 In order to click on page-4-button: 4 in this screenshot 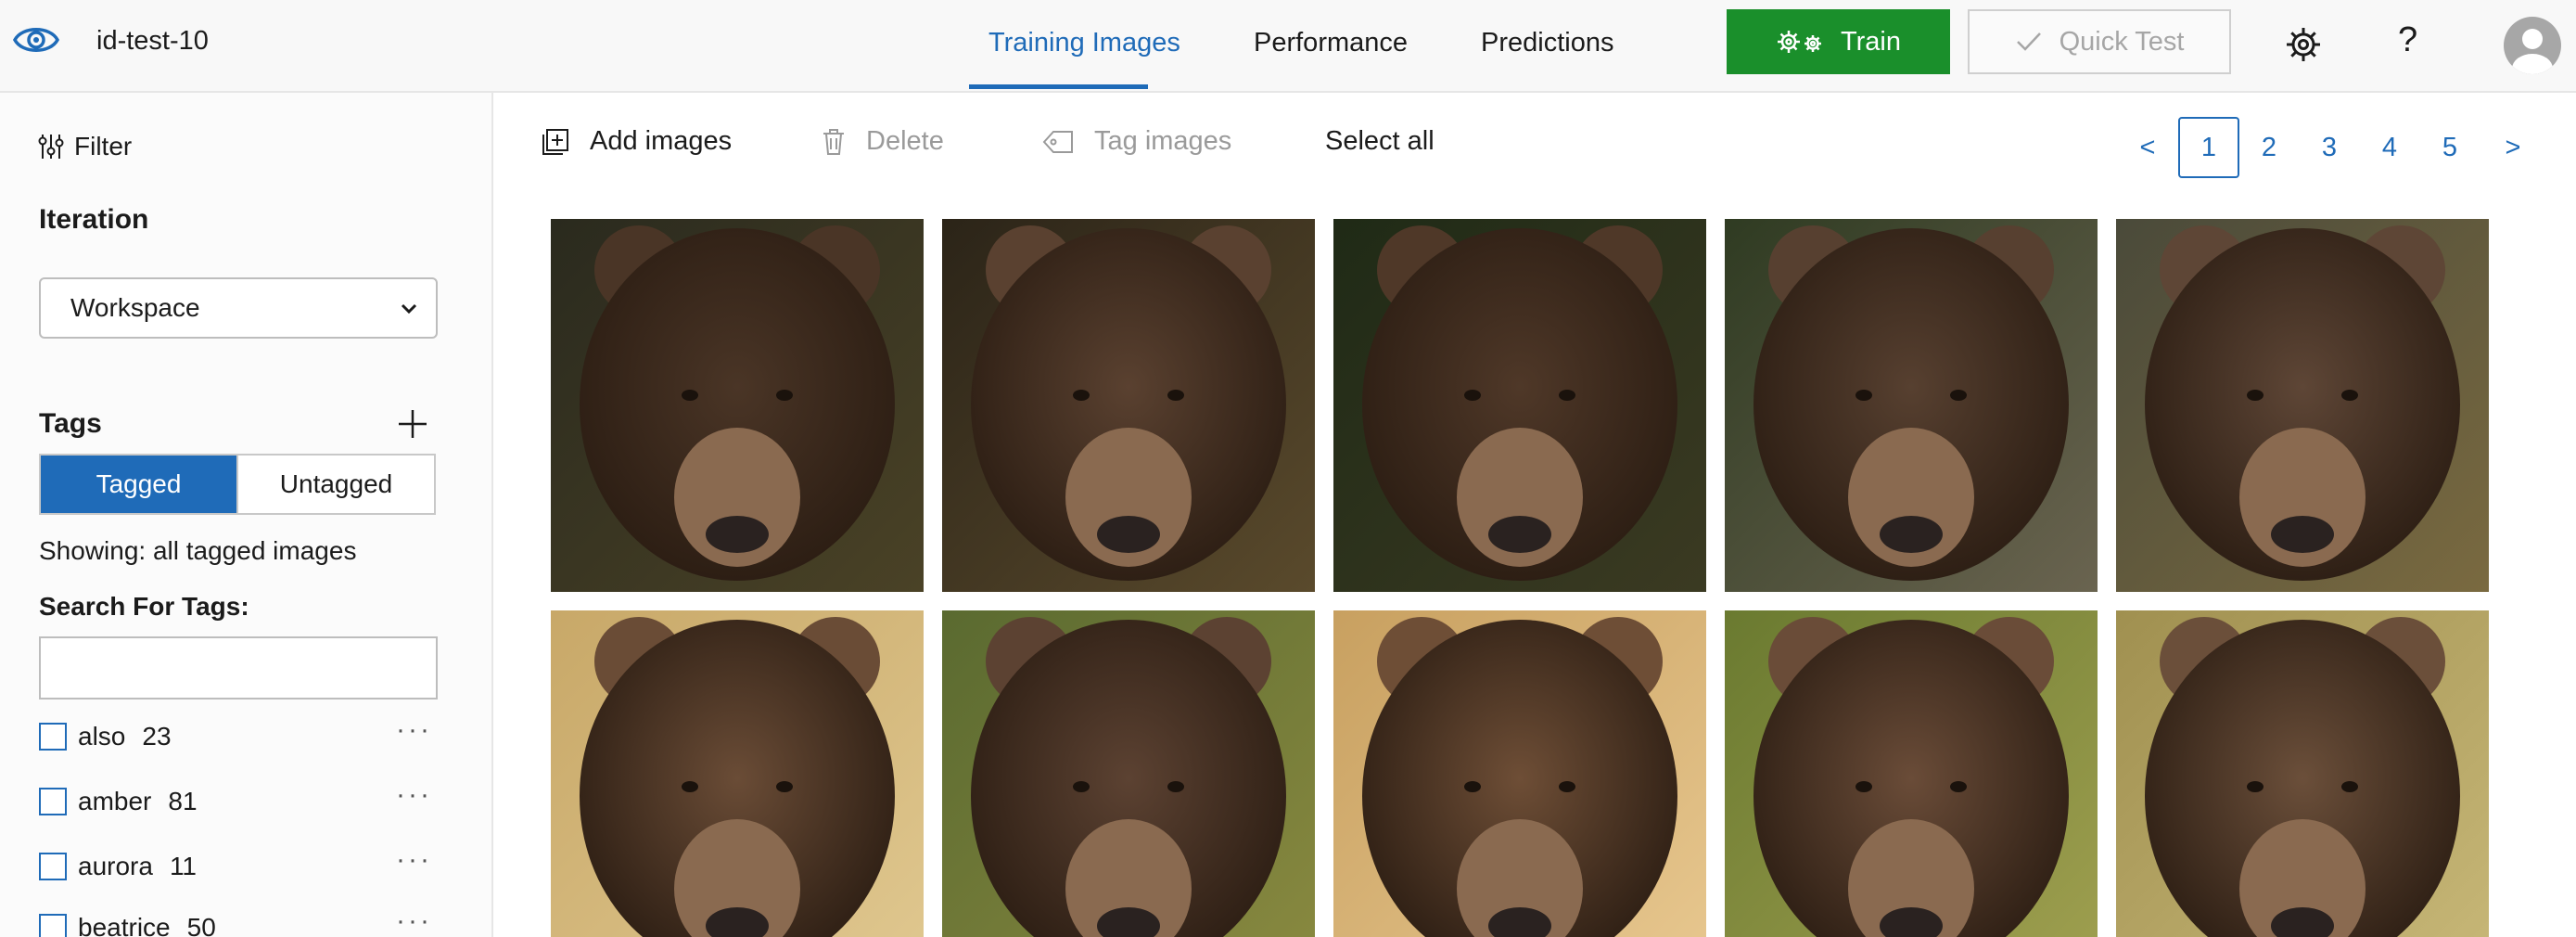, I will do `click(2390, 147)`.